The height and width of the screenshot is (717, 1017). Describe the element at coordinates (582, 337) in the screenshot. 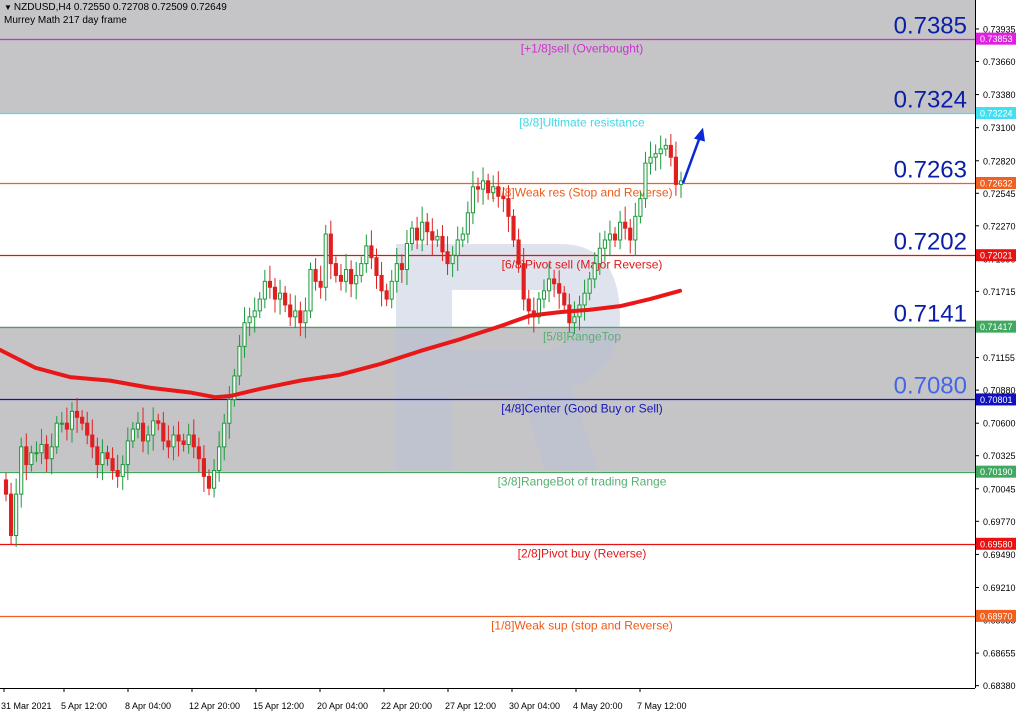

I see `level-label: [5/8]RangeTop` at that location.